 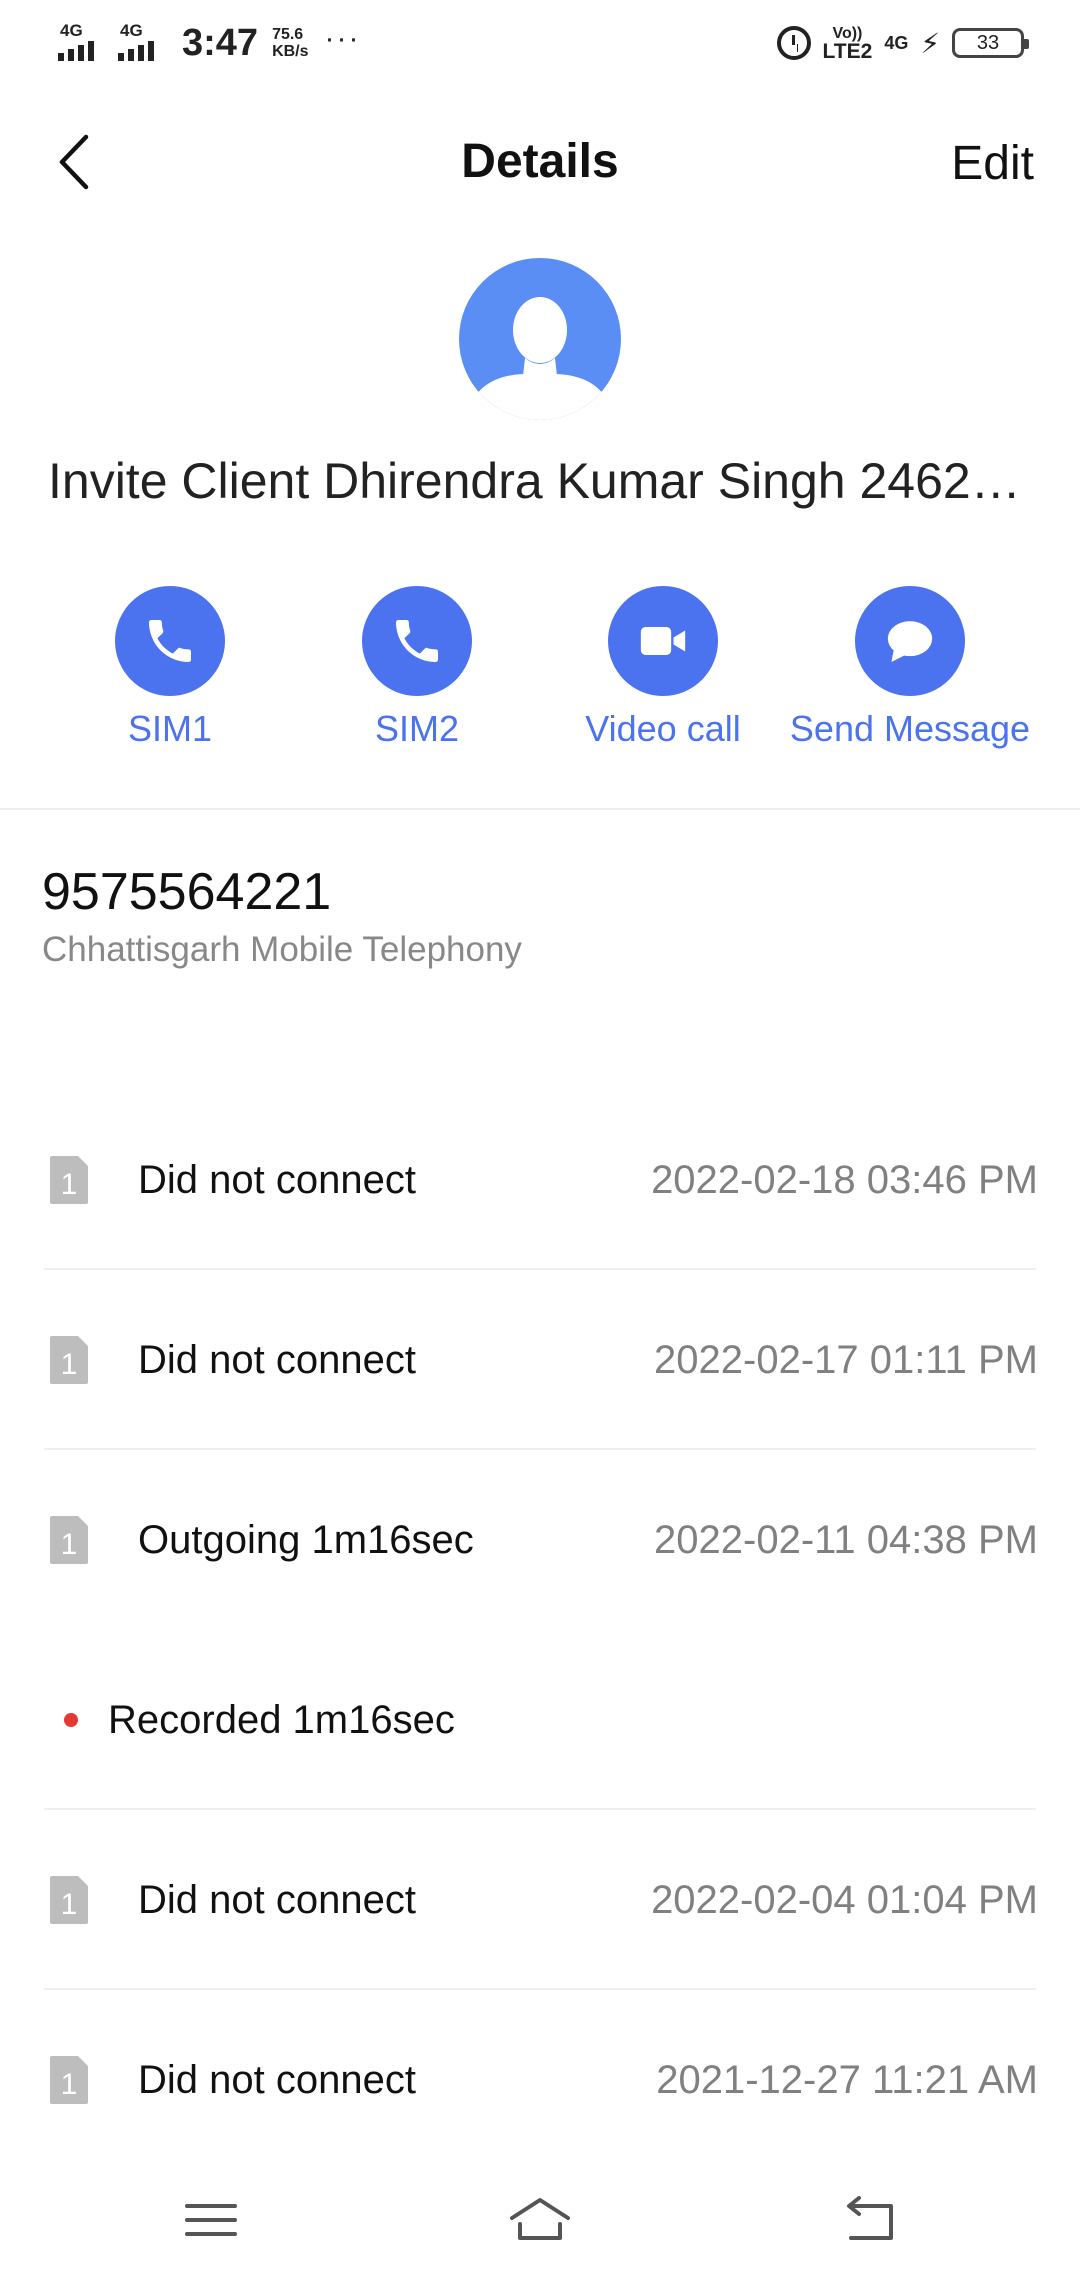 What do you see at coordinates (417, 728) in the screenshot?
I see `call-sim2-label: SIM2` at bounding box center [417, 728].